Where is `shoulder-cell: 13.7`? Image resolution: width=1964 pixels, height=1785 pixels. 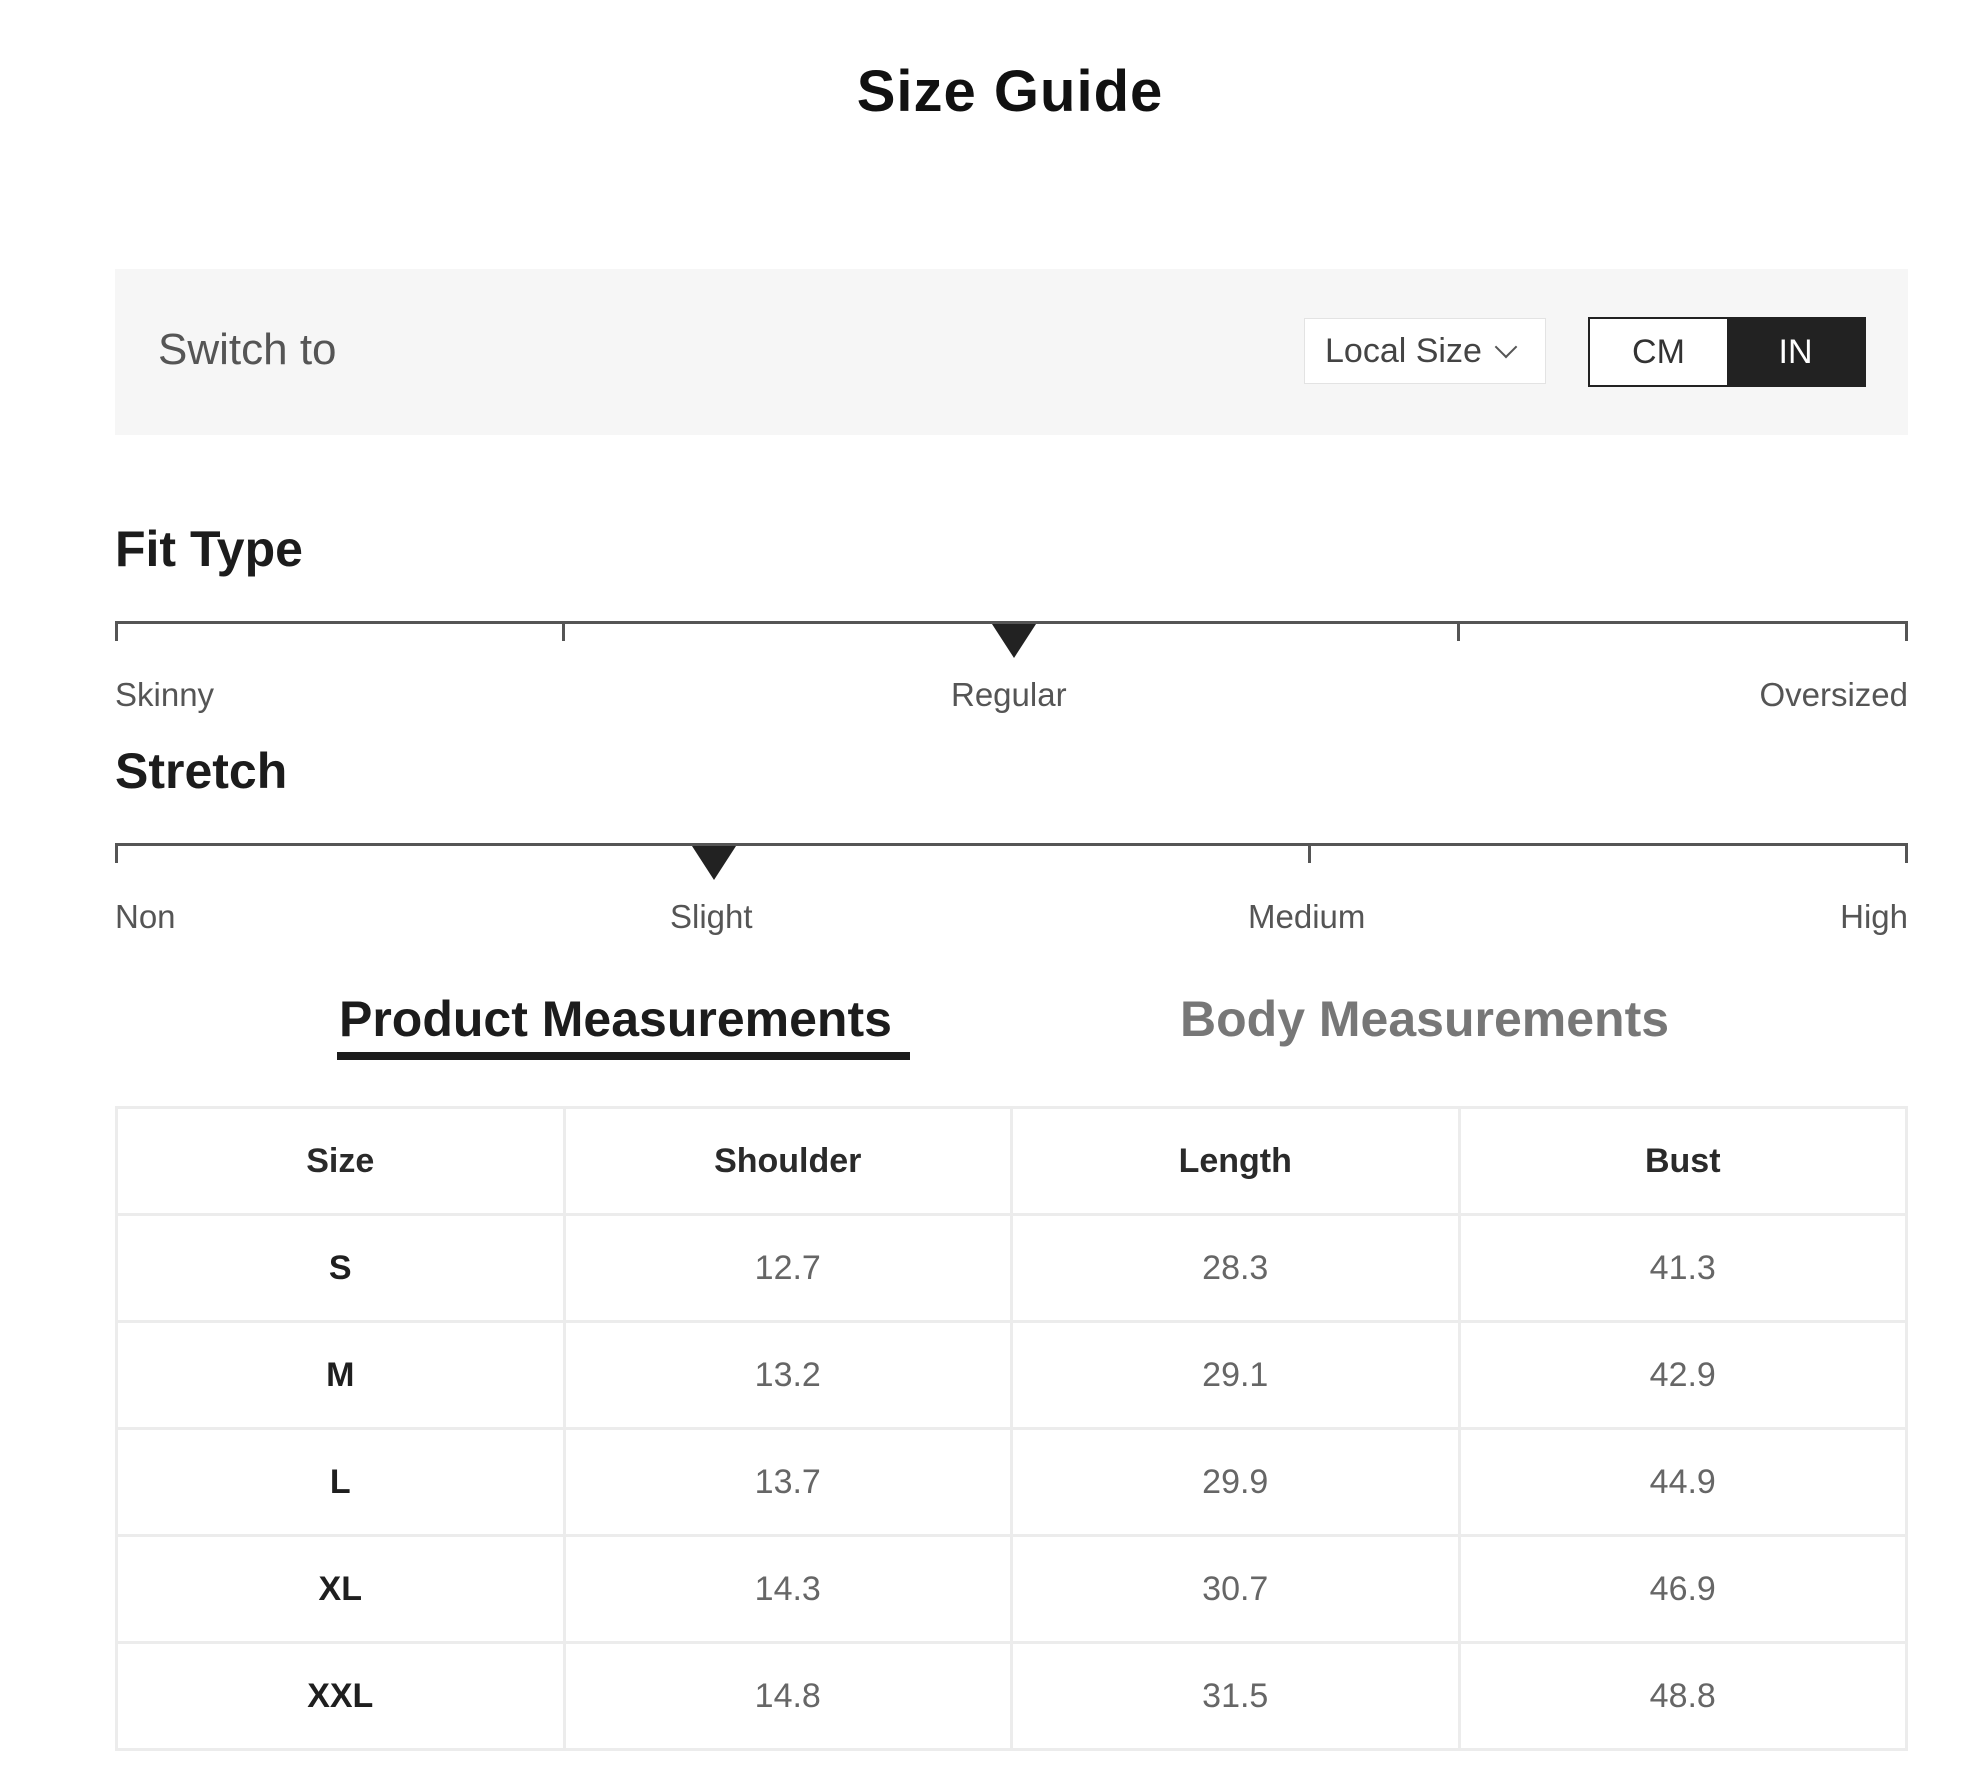
shoulder-cell: 13.7 is located at coordinates (787, 1482).